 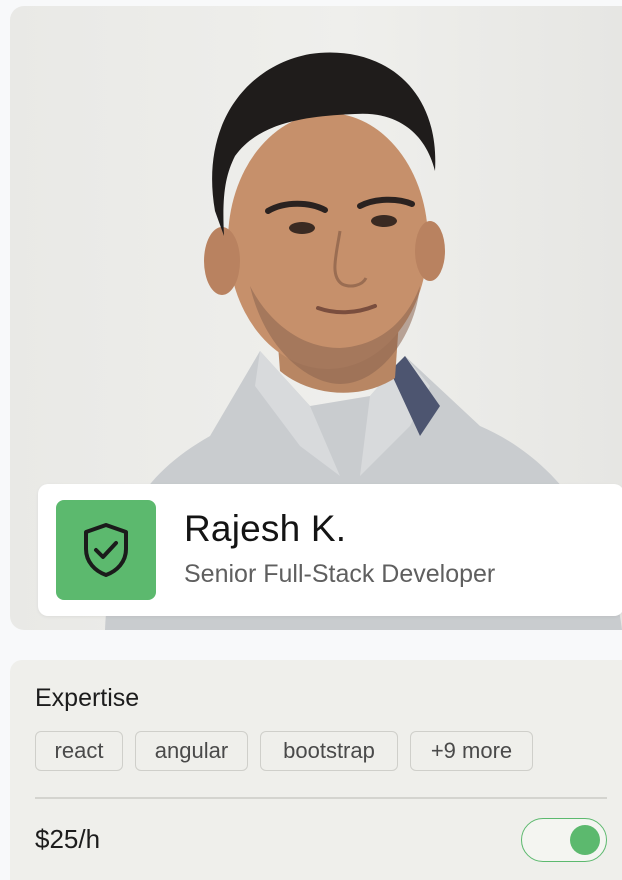 What do you see at coordinates (329, 751) in the screenshot?
I see `skill-chip-bootstrap: bootstrap` at bounding box center [329, 751].